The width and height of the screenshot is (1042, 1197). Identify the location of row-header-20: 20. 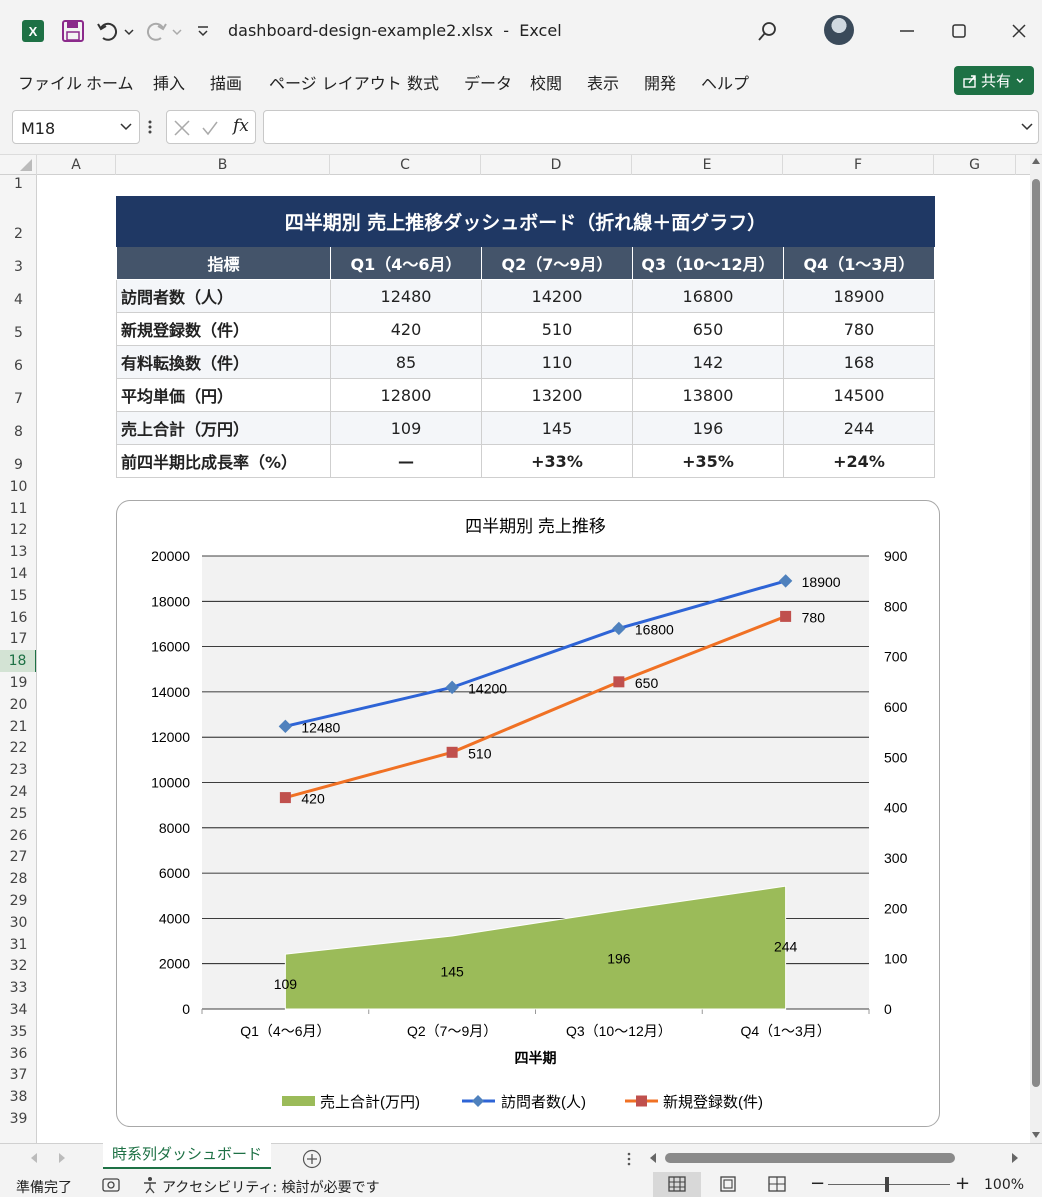
(18, 705).